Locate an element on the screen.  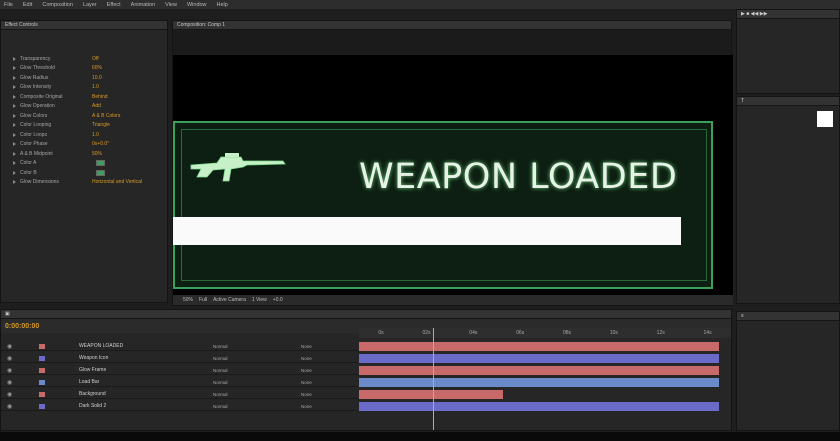
align-tab: ≡ is located at coordinates (788, 316).